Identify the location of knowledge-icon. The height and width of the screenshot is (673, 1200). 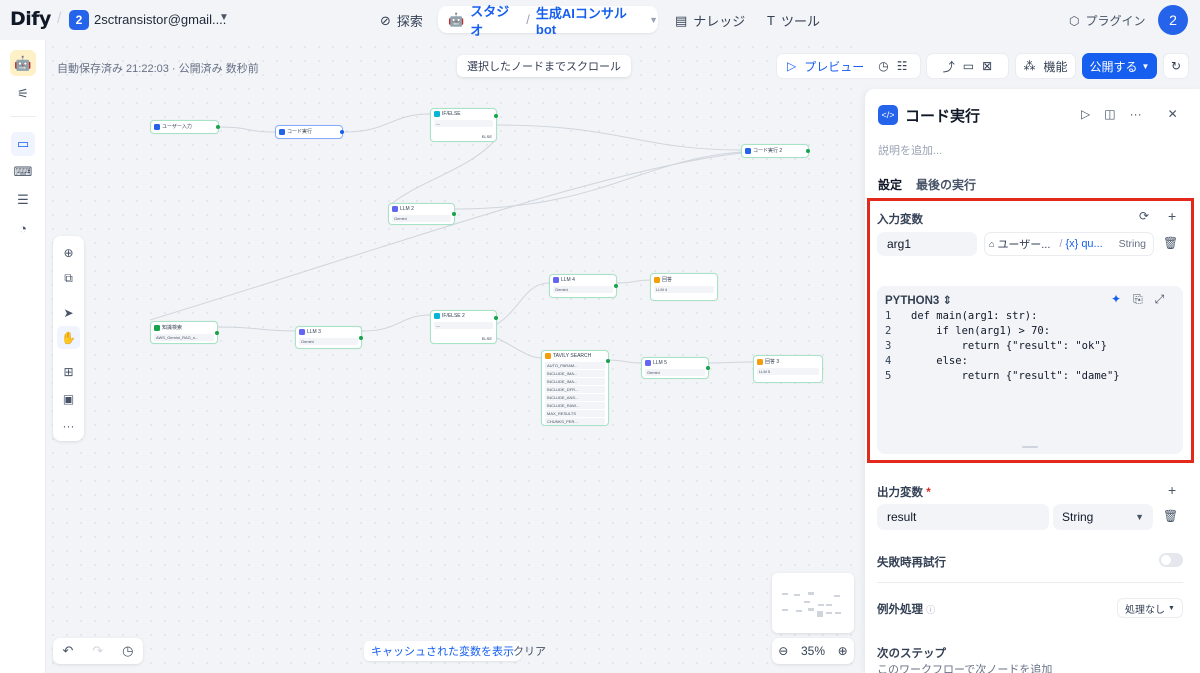
(157, 327).